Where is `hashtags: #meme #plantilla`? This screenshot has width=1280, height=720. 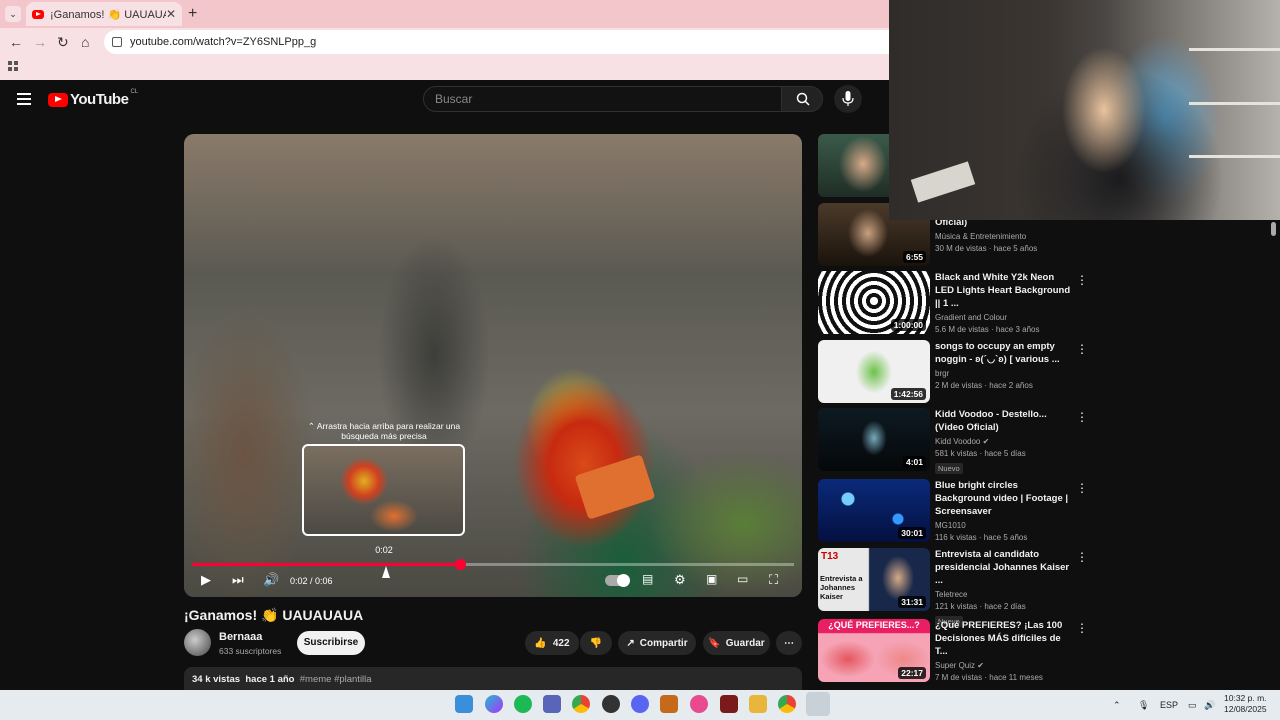 hashtags: #meme #plantilla is located at coordinates (336, 679).